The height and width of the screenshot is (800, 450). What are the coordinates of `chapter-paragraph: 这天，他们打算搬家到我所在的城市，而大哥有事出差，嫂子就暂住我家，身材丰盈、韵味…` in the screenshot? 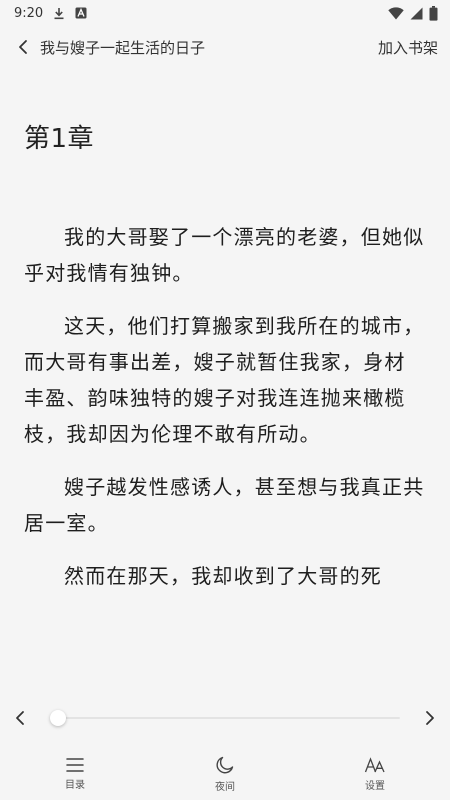 It's located at (224, 380).